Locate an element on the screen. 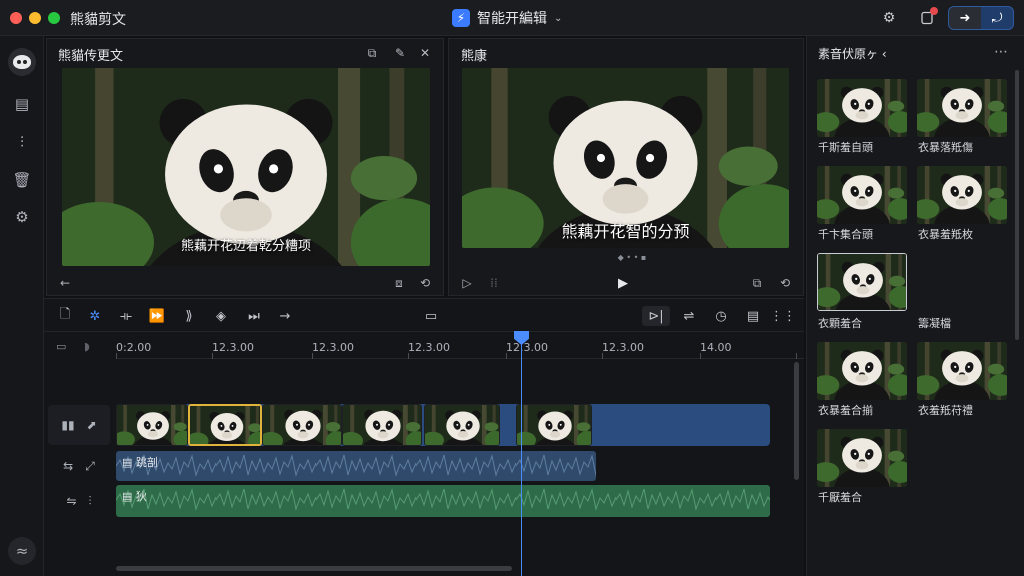 This screenshot has width=1024, height=576. library-title: 素音伏原ヶ ‹ is located at coordinates (852, 53).